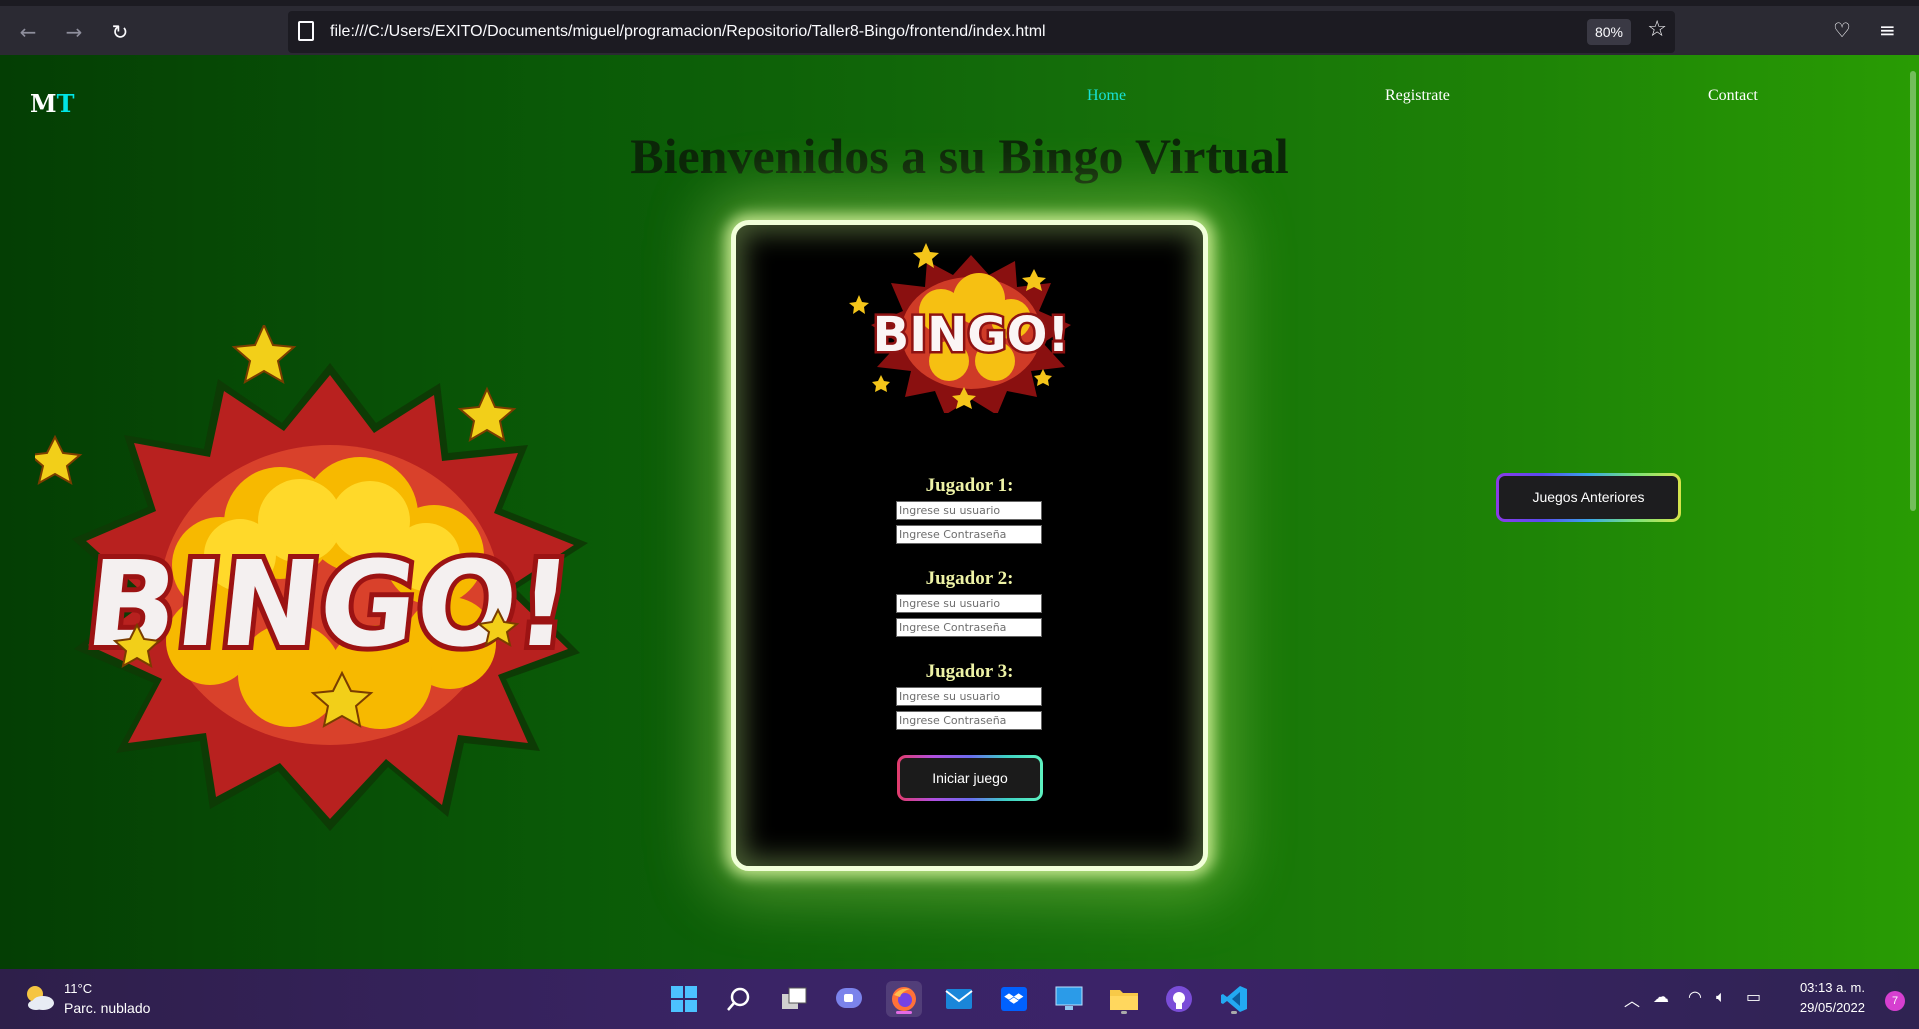 The image size is (1919, 1029). I want to click on mail-icon, so click(959, 999).